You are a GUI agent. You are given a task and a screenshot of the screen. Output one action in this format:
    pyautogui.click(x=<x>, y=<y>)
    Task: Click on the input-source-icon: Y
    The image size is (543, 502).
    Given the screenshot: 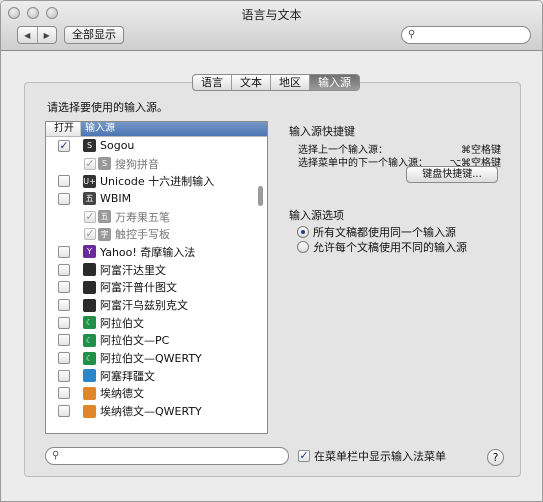 What is the action you would take?
    pyautogui.click(x=89, y=252)
    